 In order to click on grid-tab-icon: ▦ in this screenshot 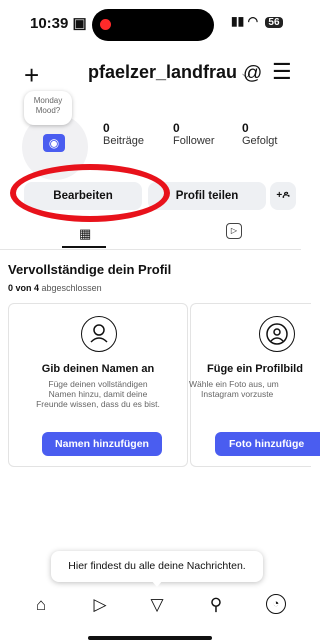, I will do `click(85, 234)`.